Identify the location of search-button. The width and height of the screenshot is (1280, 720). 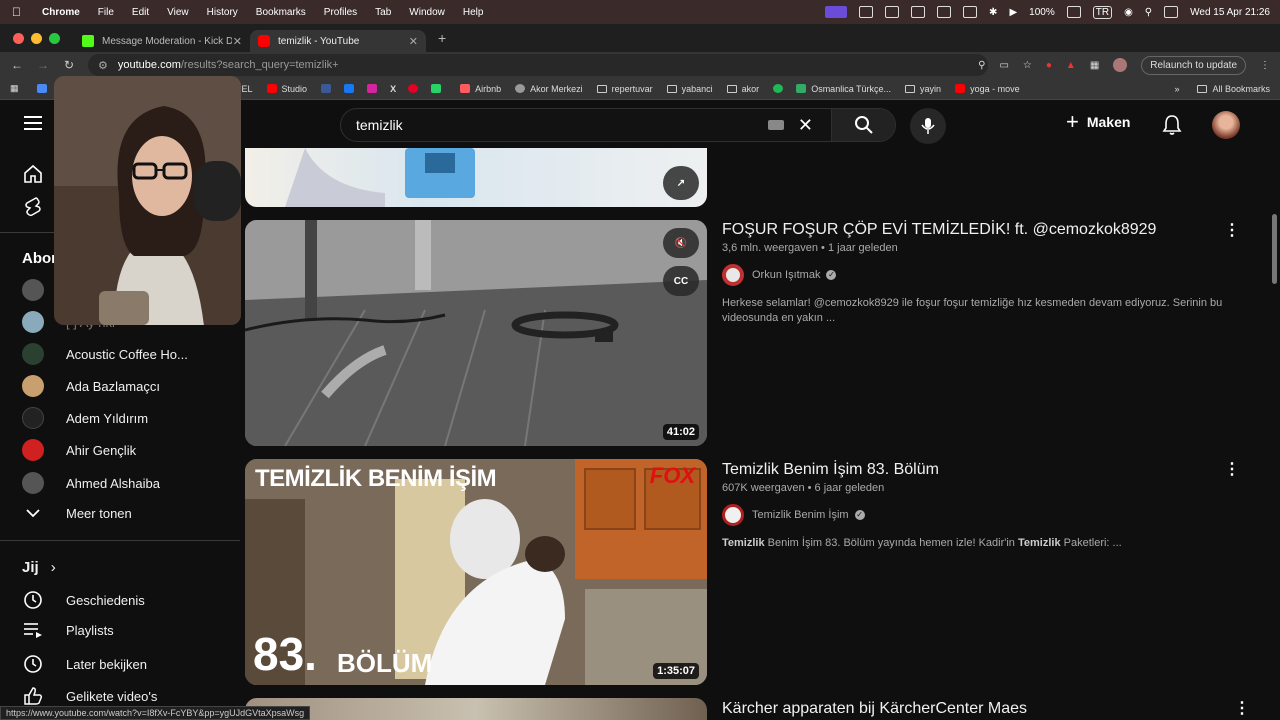
(863, 125).